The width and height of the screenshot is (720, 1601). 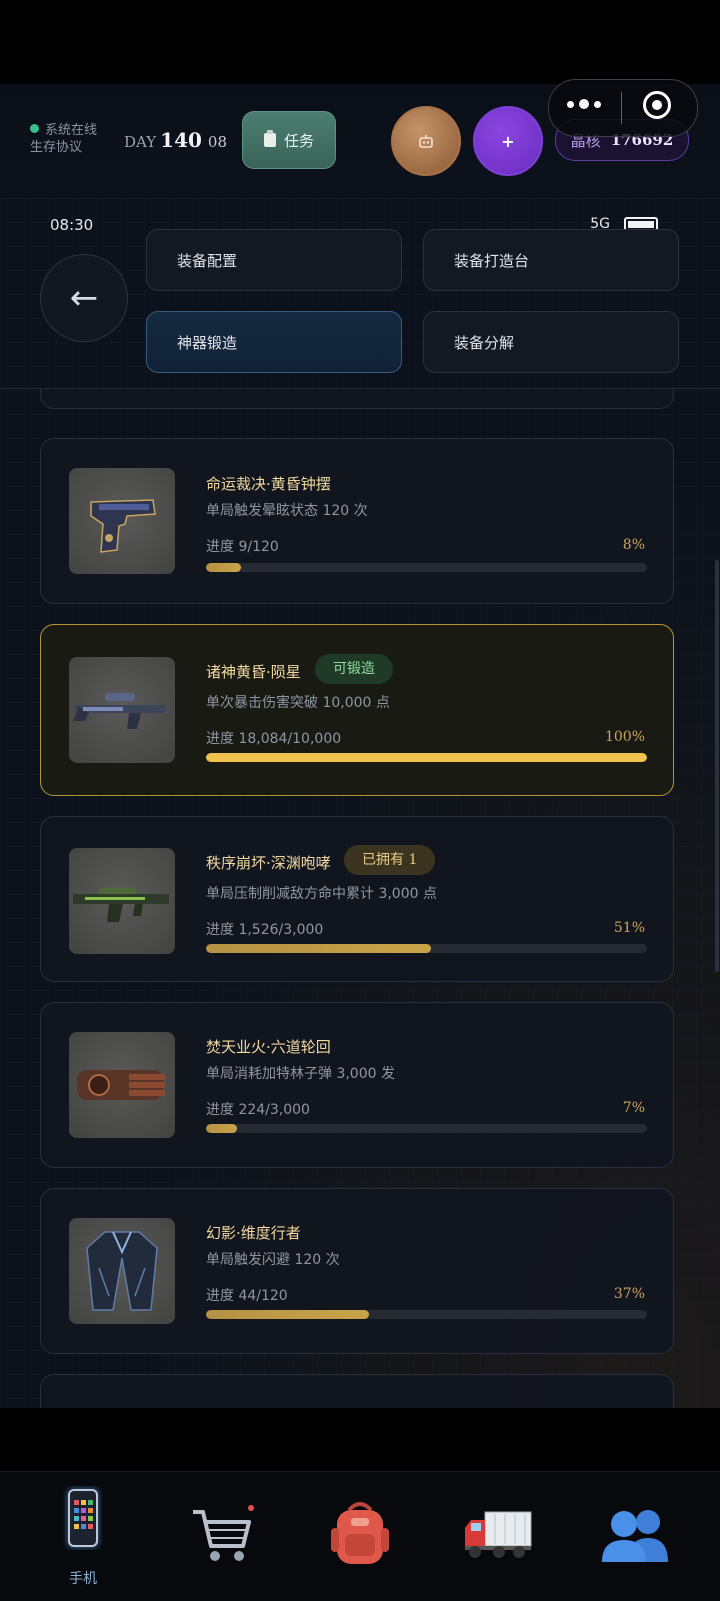 What do you see at coordinates (140, 142) in the screenshot?
I see `day-label: DAY` at bounding box center [140, 142].